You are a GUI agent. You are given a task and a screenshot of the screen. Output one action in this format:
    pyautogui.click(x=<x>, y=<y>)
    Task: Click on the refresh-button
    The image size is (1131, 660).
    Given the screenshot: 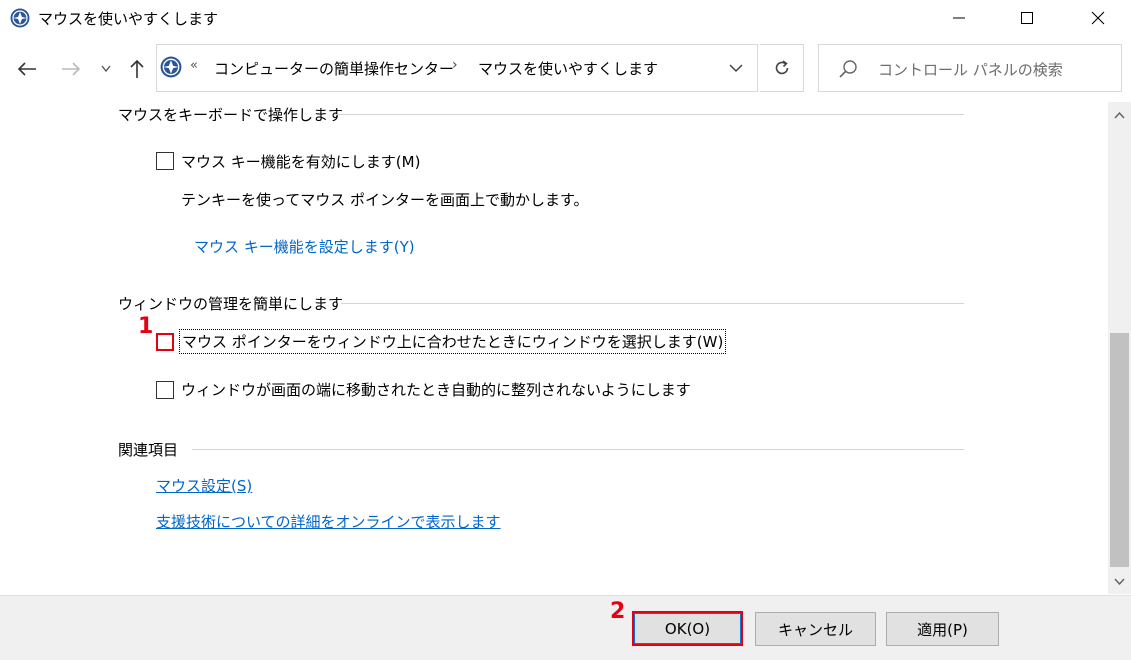 What is the action you would take?
    pyautogui.click(x=782, y=68)
    